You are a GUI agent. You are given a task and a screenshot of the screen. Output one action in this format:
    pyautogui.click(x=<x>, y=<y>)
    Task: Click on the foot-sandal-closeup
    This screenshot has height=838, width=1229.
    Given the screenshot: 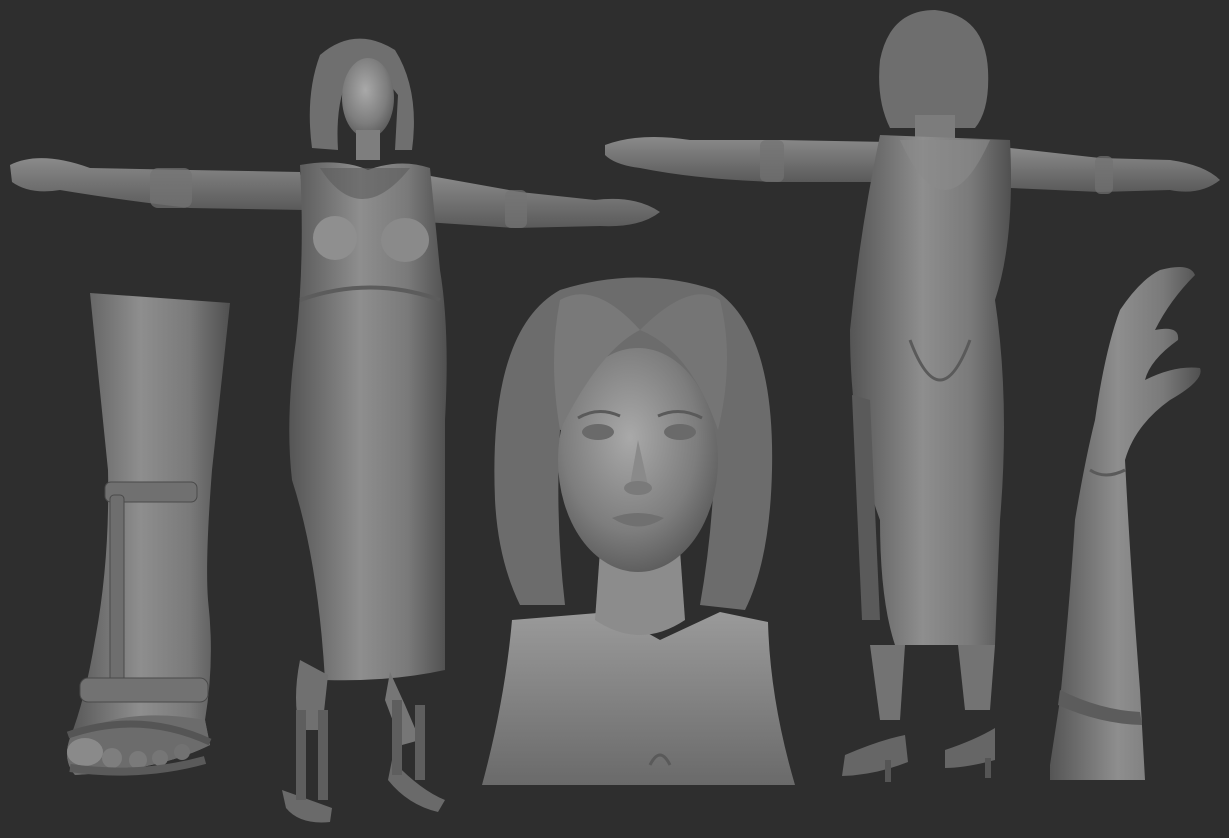 What is the action you would take?
    pyautogui.click(x=148, y=534)
    